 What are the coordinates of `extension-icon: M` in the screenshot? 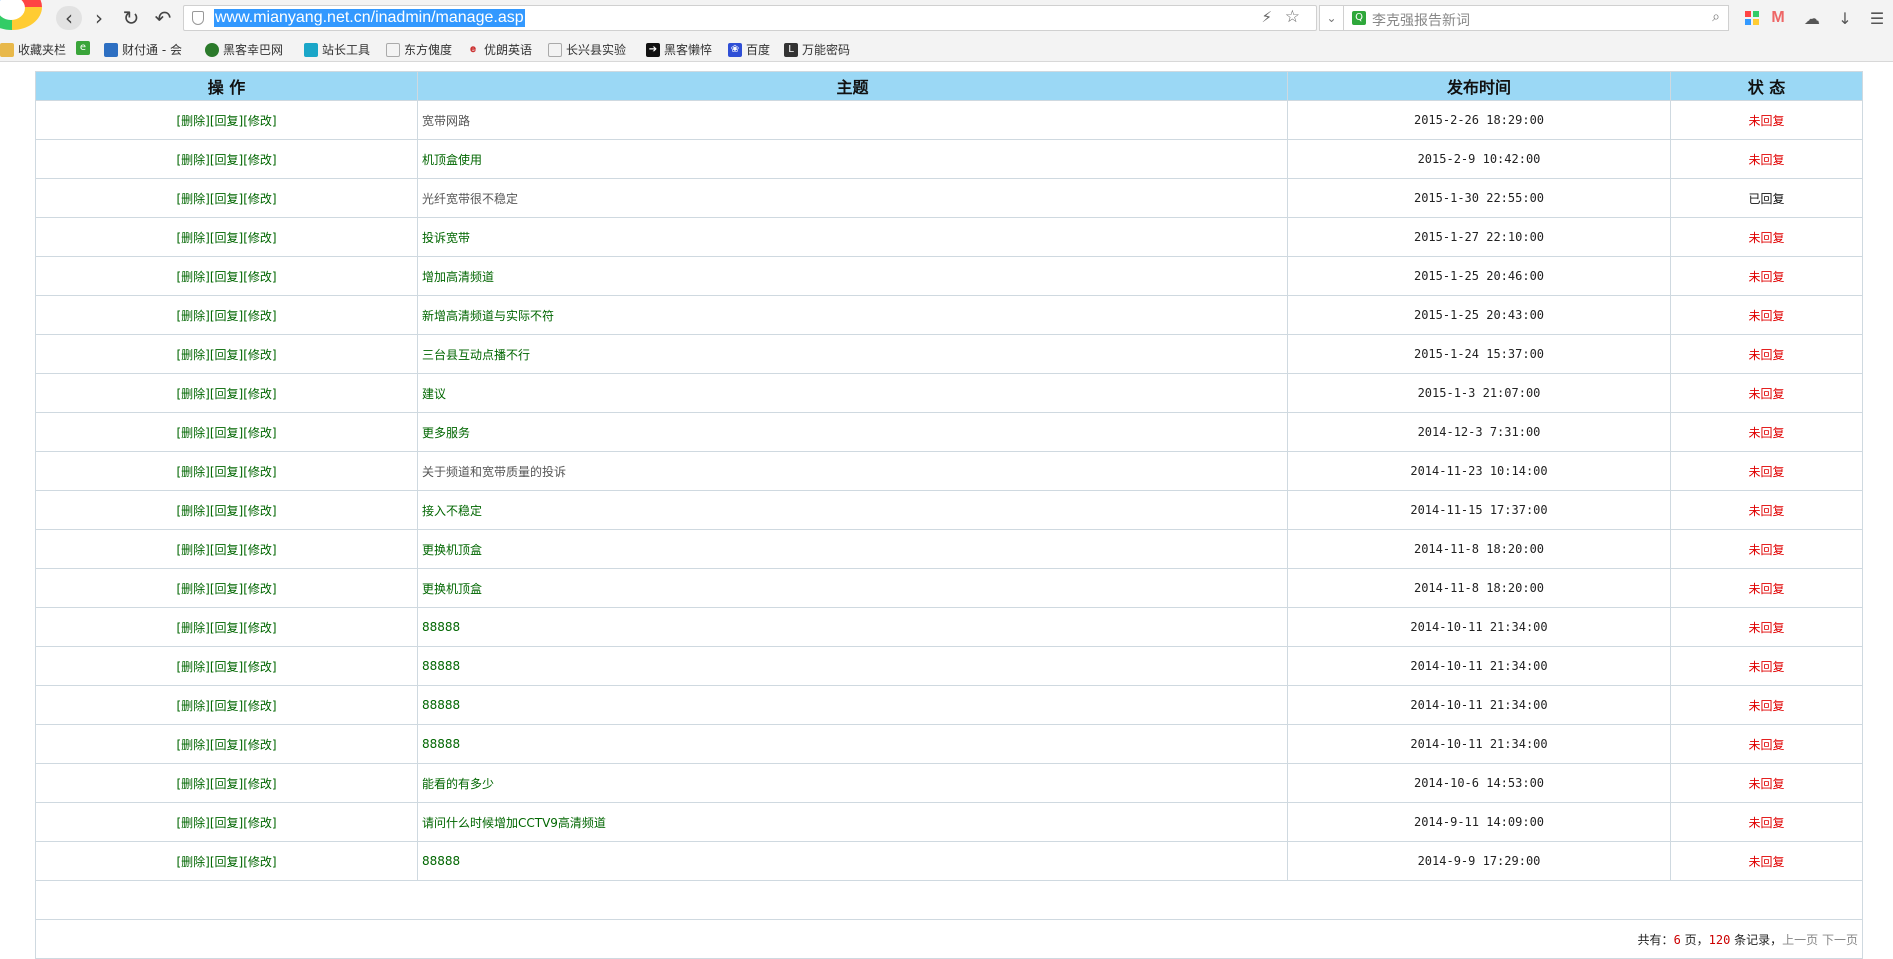 It's located at (1778, 18).